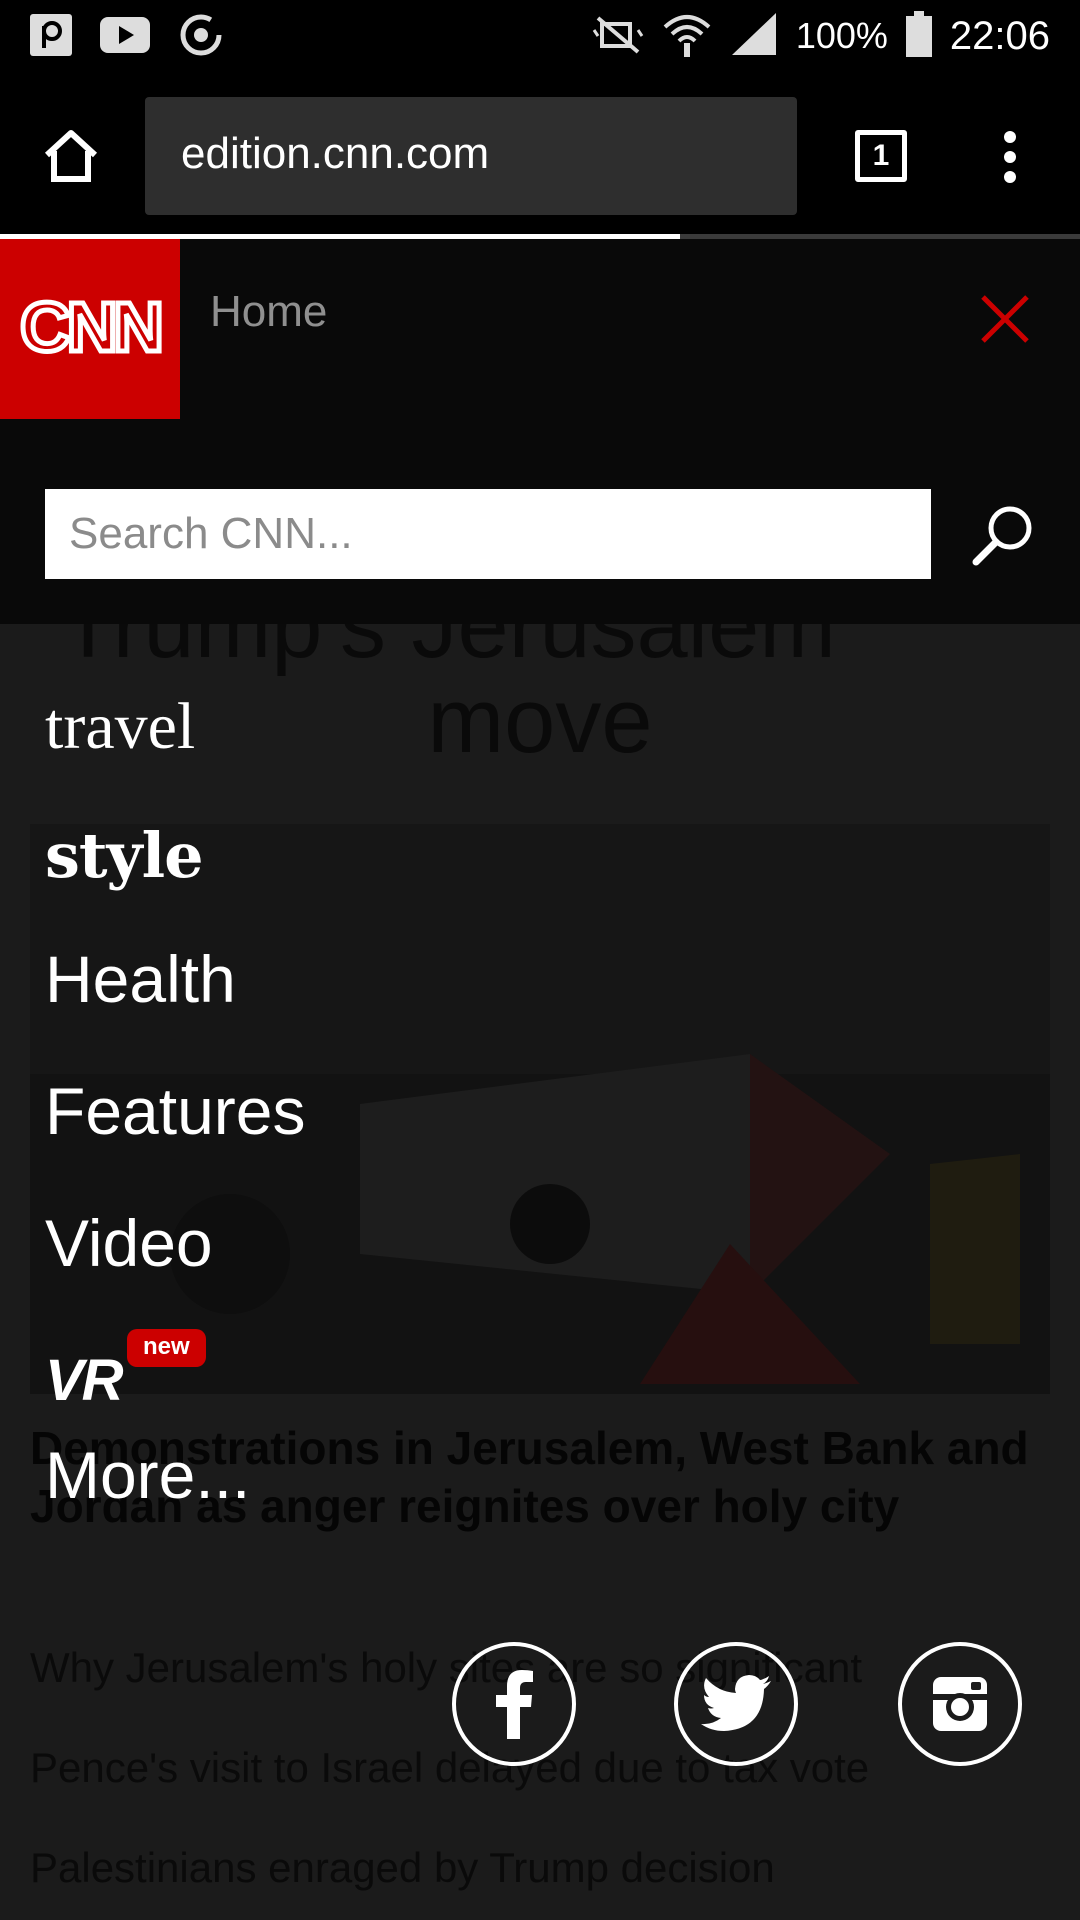  What do you see at coordinates (918, 36) in the screenshot?
I see `battery-icon` at bounding box center [918, 36].